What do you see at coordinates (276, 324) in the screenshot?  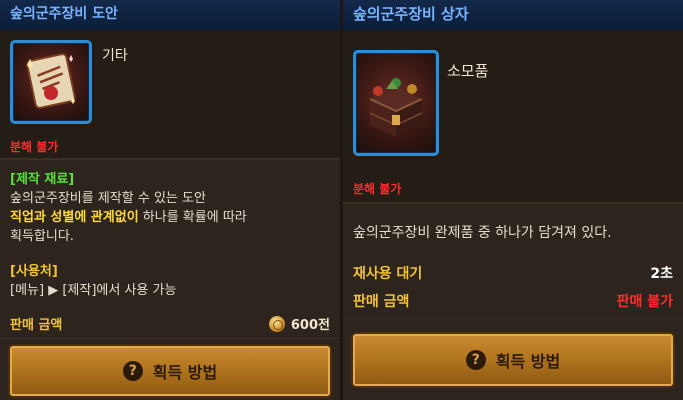 I see `coin-icon` at bounding box center [276, 324].